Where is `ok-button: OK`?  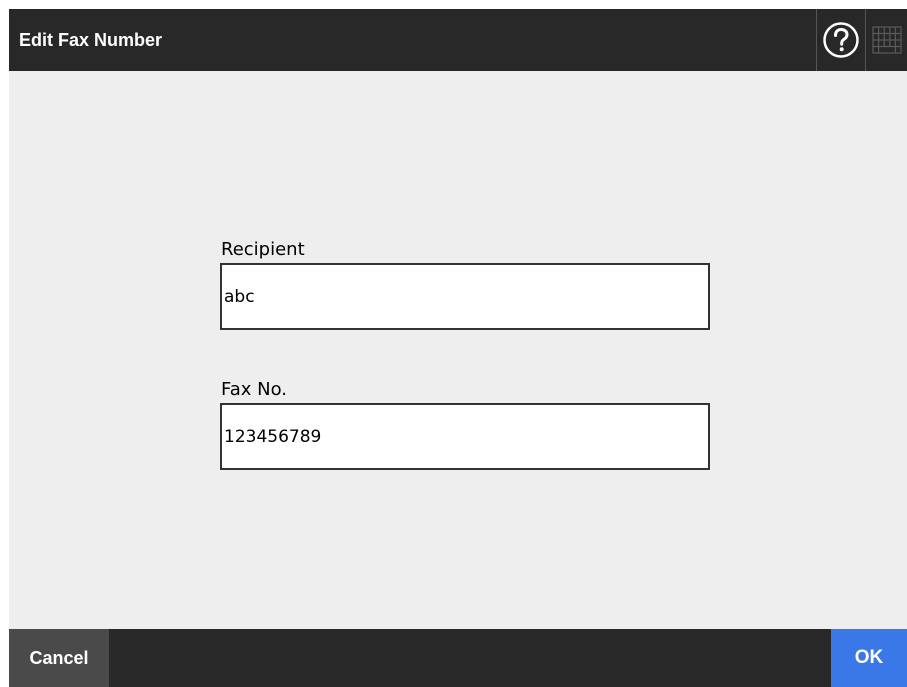 ok-button: OK is located at coordinates (869, 658).